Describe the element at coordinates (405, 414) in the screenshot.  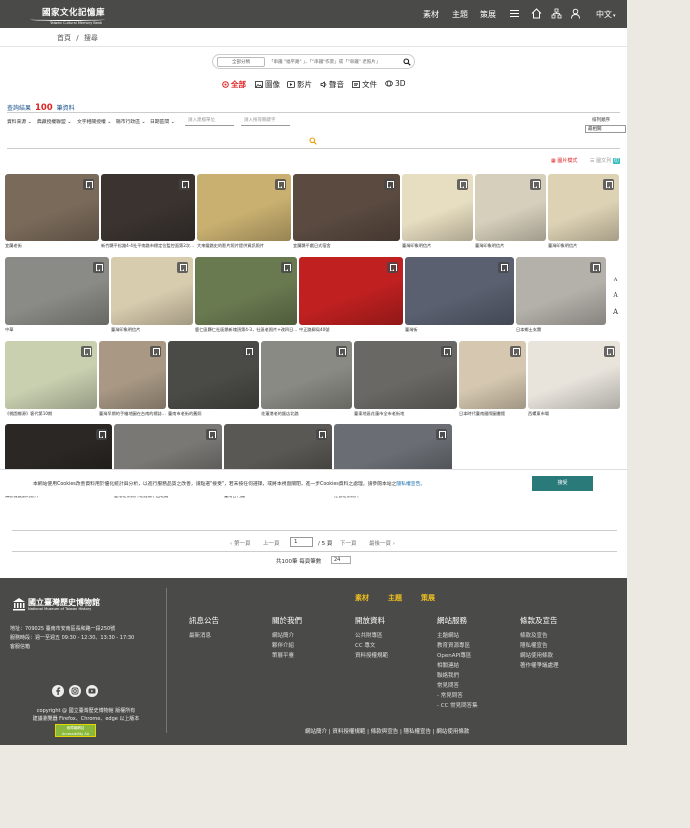
I see `result-caption: 臺東地區花蓮市全市老街地` at that location.